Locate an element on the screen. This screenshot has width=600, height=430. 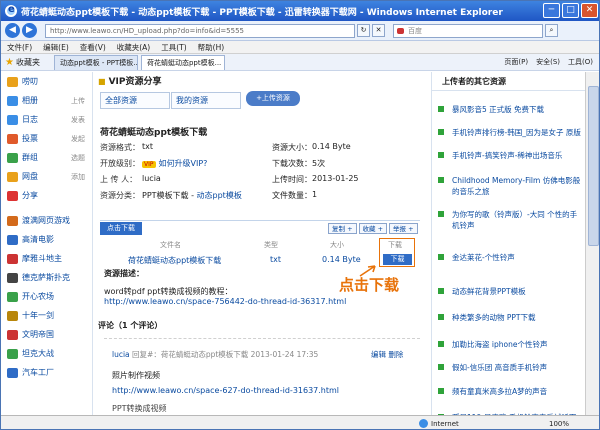
forward-icon: ▶ is located at coordinates (29, 30).